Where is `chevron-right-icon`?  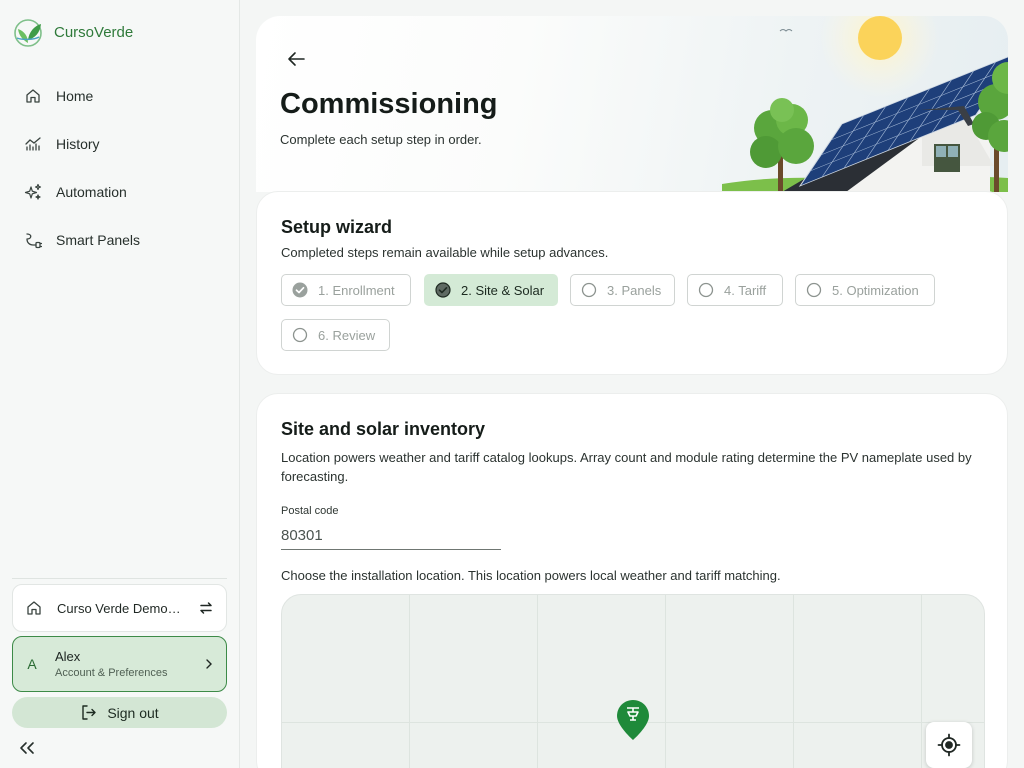 chevron-right-icon is located at coordinates (209, 664).